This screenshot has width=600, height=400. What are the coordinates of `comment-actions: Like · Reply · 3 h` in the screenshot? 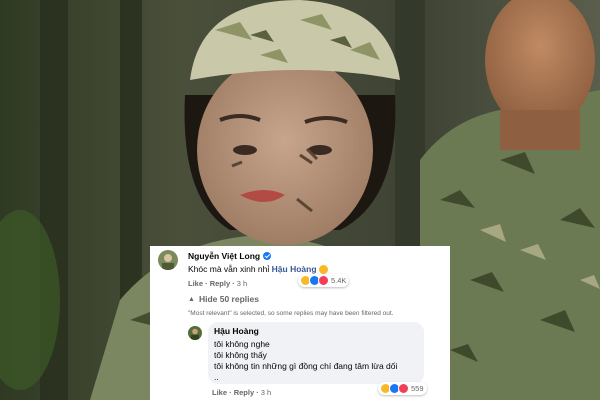 It's located at (218, 283).